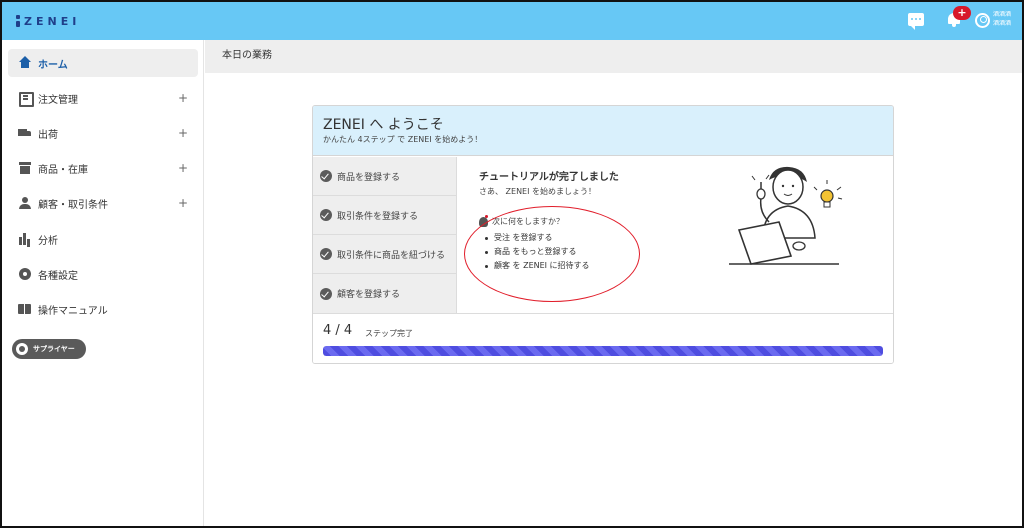  What do you see at coordinates (378, 216) in the screenshot?
I see `step-label: 取引条件を登録する` at bounding box center [378, 216].